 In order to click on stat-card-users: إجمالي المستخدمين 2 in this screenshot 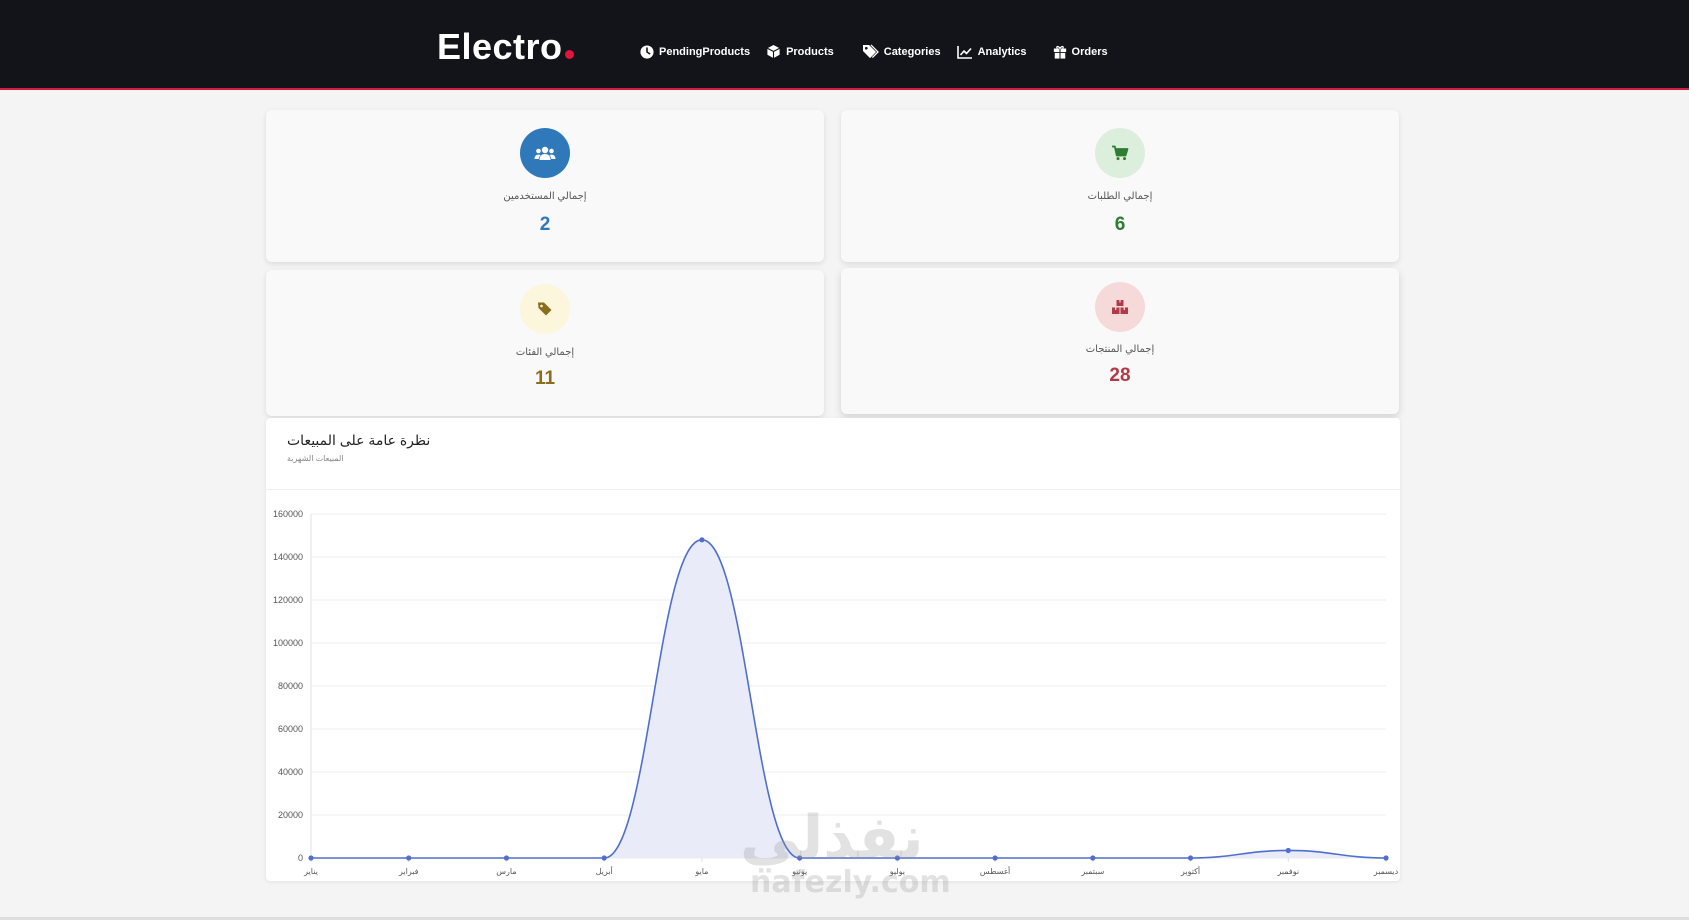, I will do `click(545, 186)`.